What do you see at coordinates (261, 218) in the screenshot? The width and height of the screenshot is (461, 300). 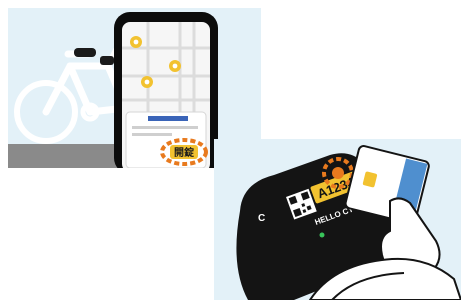 I see `lock-side-letter: C` at bounding box center [261, 218].